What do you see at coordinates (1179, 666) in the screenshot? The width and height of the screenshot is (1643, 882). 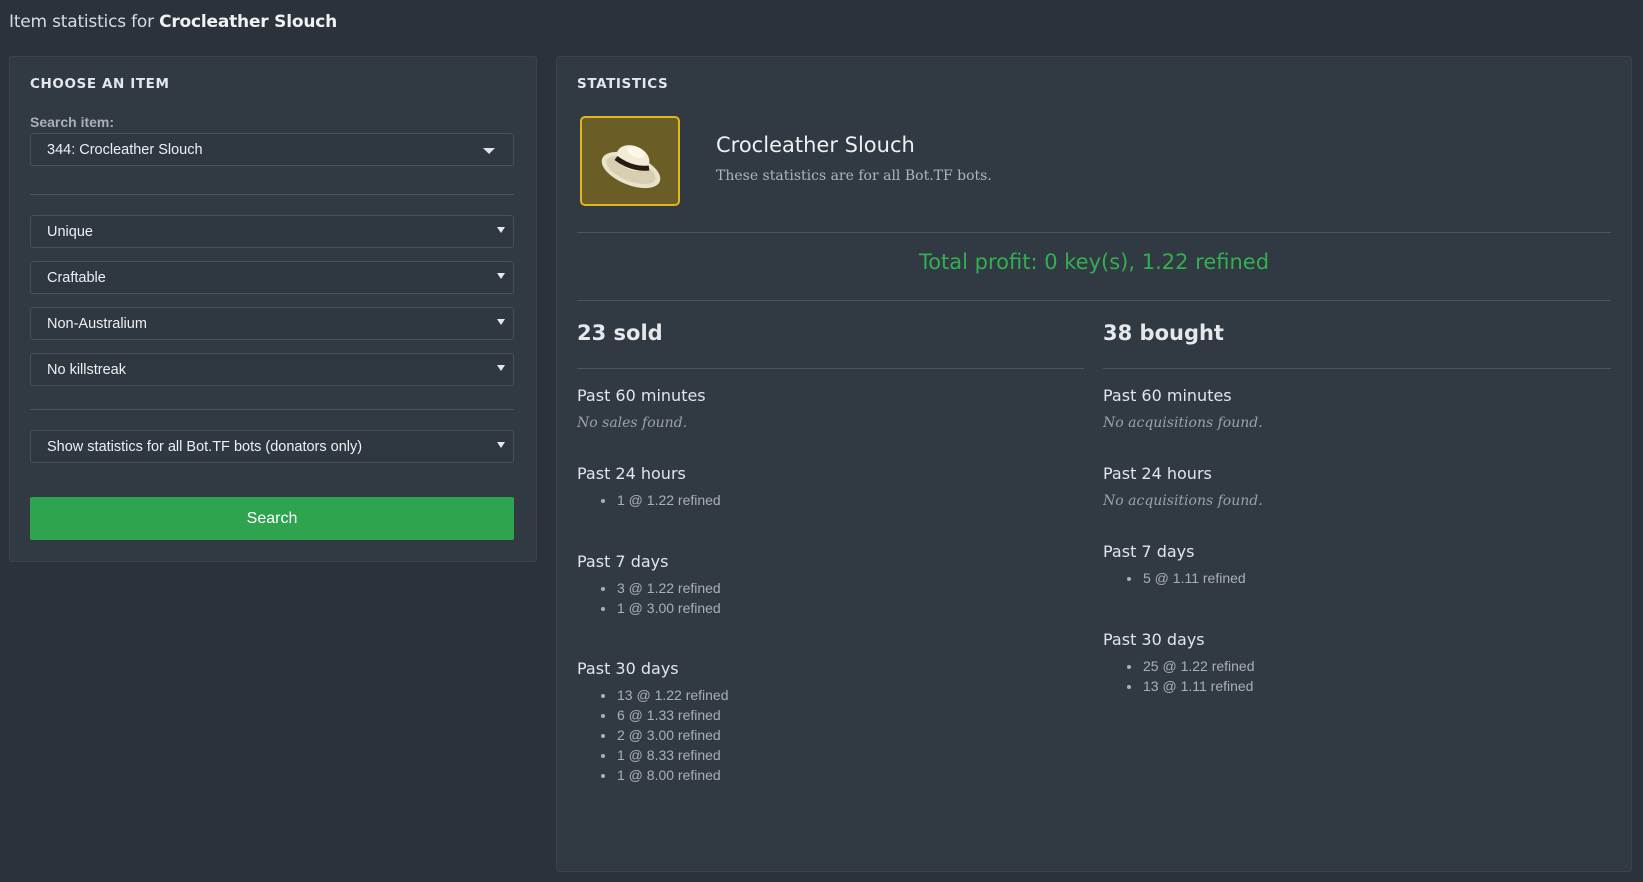 I see `list-item: 25 @ 1.22 refined` at bounding box center [1179, 666].